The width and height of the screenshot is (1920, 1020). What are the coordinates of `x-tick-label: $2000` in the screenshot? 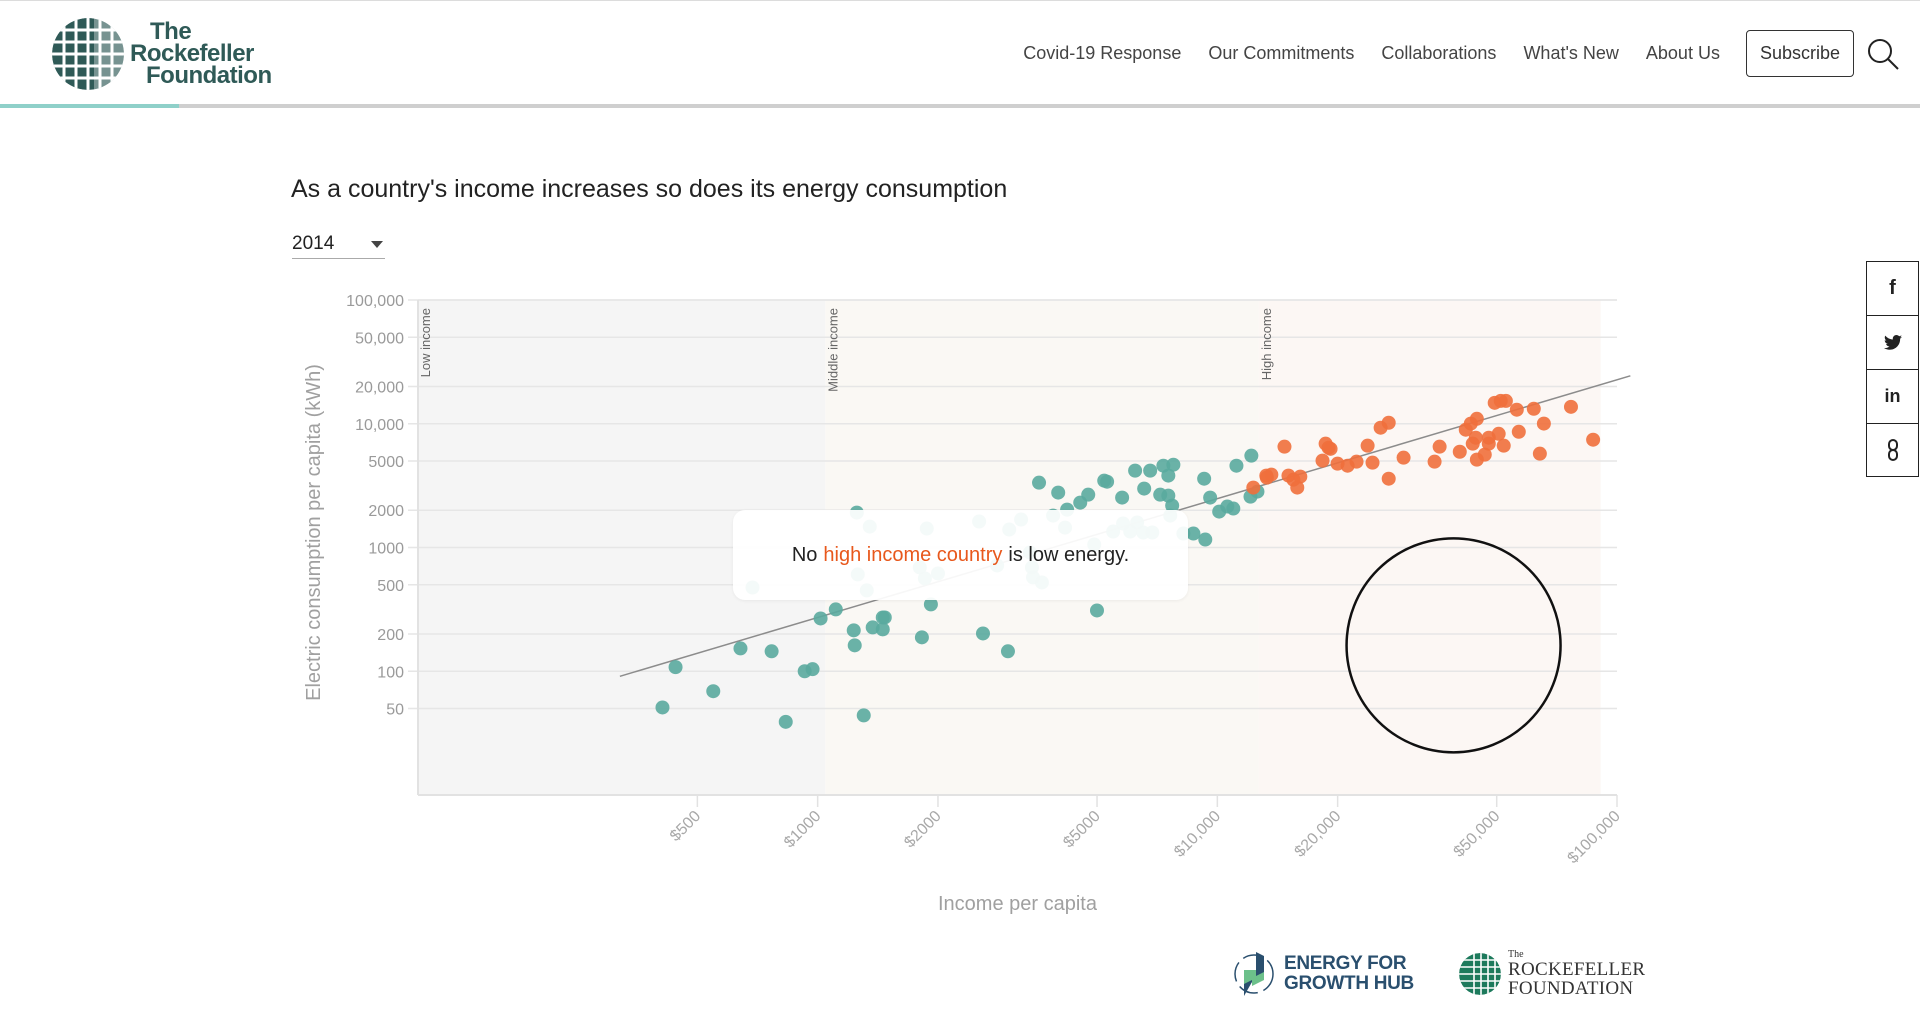 It's located at (923, 830).